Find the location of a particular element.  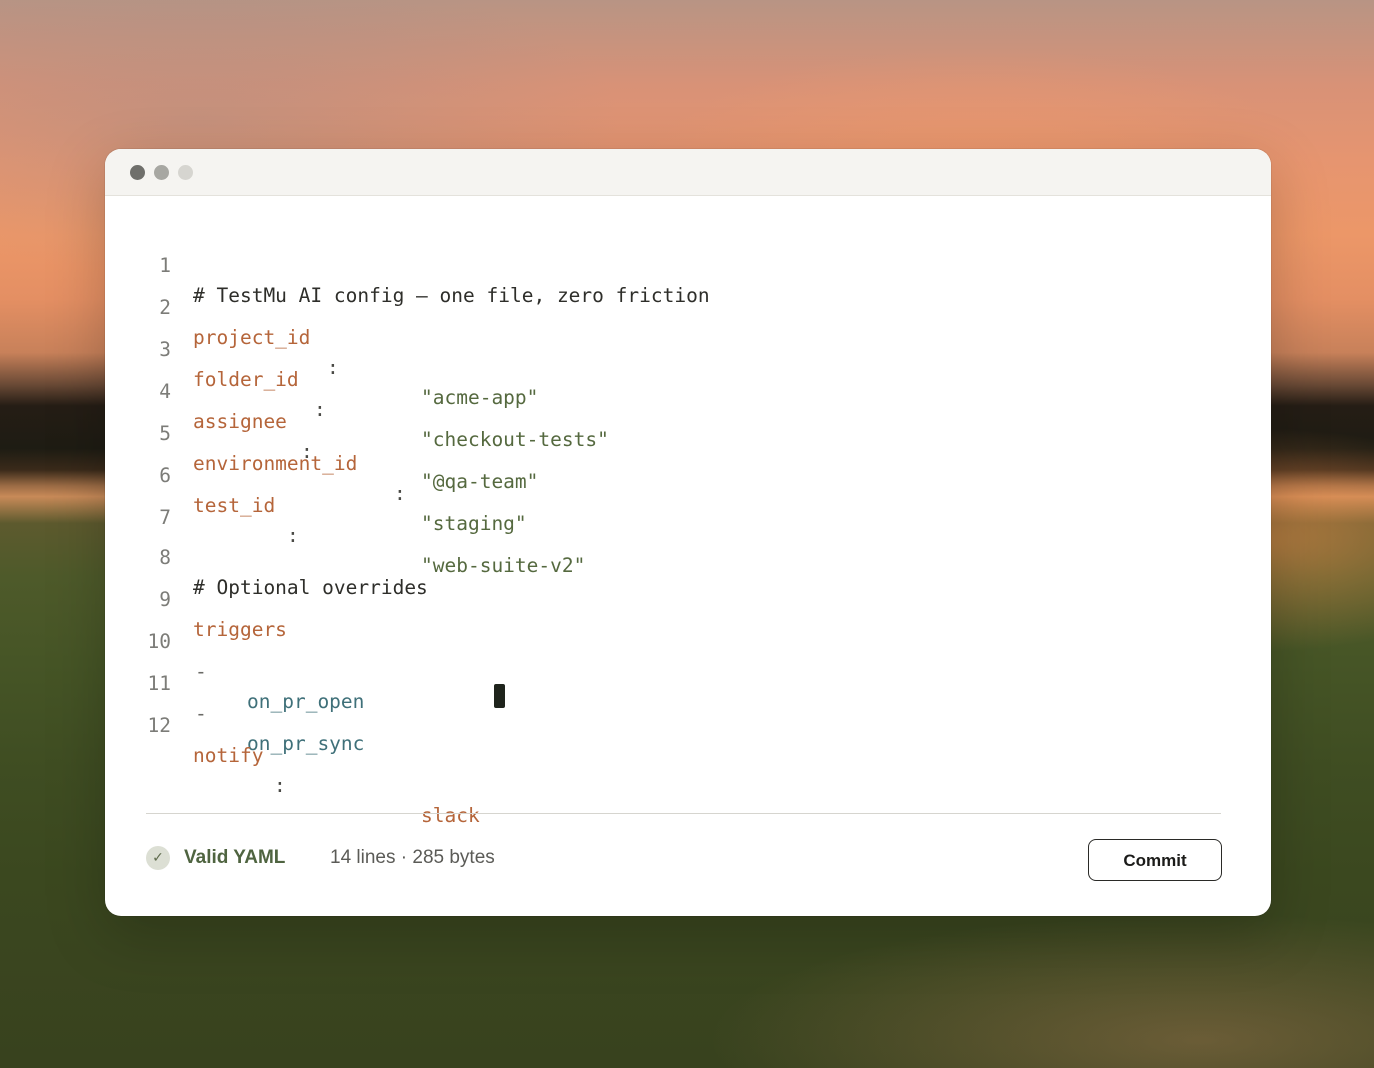

yaml-key: folder_id is located at coordinates (246, 379).